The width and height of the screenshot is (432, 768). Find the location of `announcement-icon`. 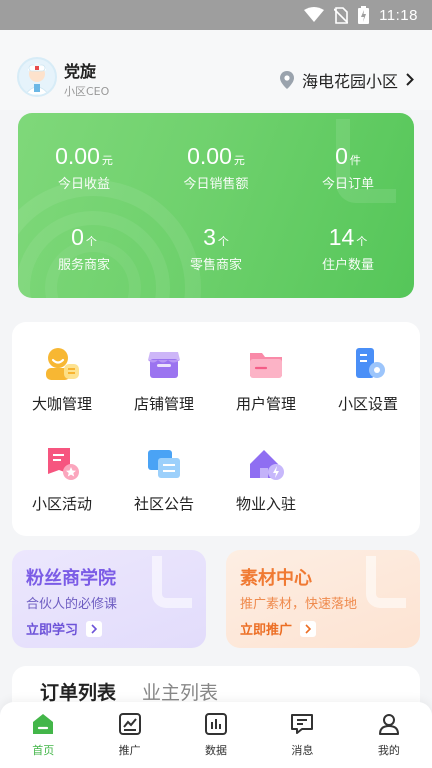

announcement-icon is located at coordinates (164, 464).